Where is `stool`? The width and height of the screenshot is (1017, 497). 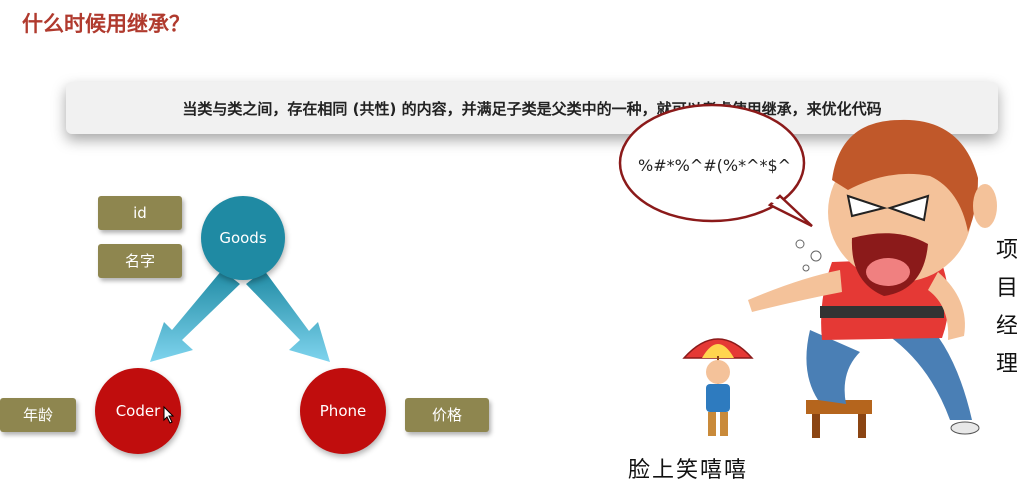
stool is located at coordinates (839, 419).